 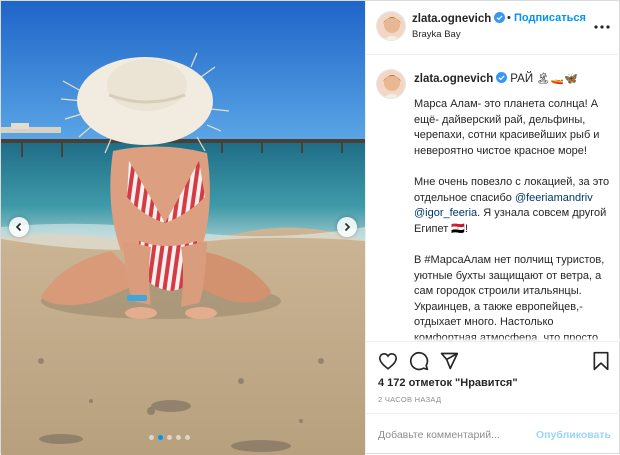 I want to click on caption-username: zlata.ognevich, so click(x=453, y=79).